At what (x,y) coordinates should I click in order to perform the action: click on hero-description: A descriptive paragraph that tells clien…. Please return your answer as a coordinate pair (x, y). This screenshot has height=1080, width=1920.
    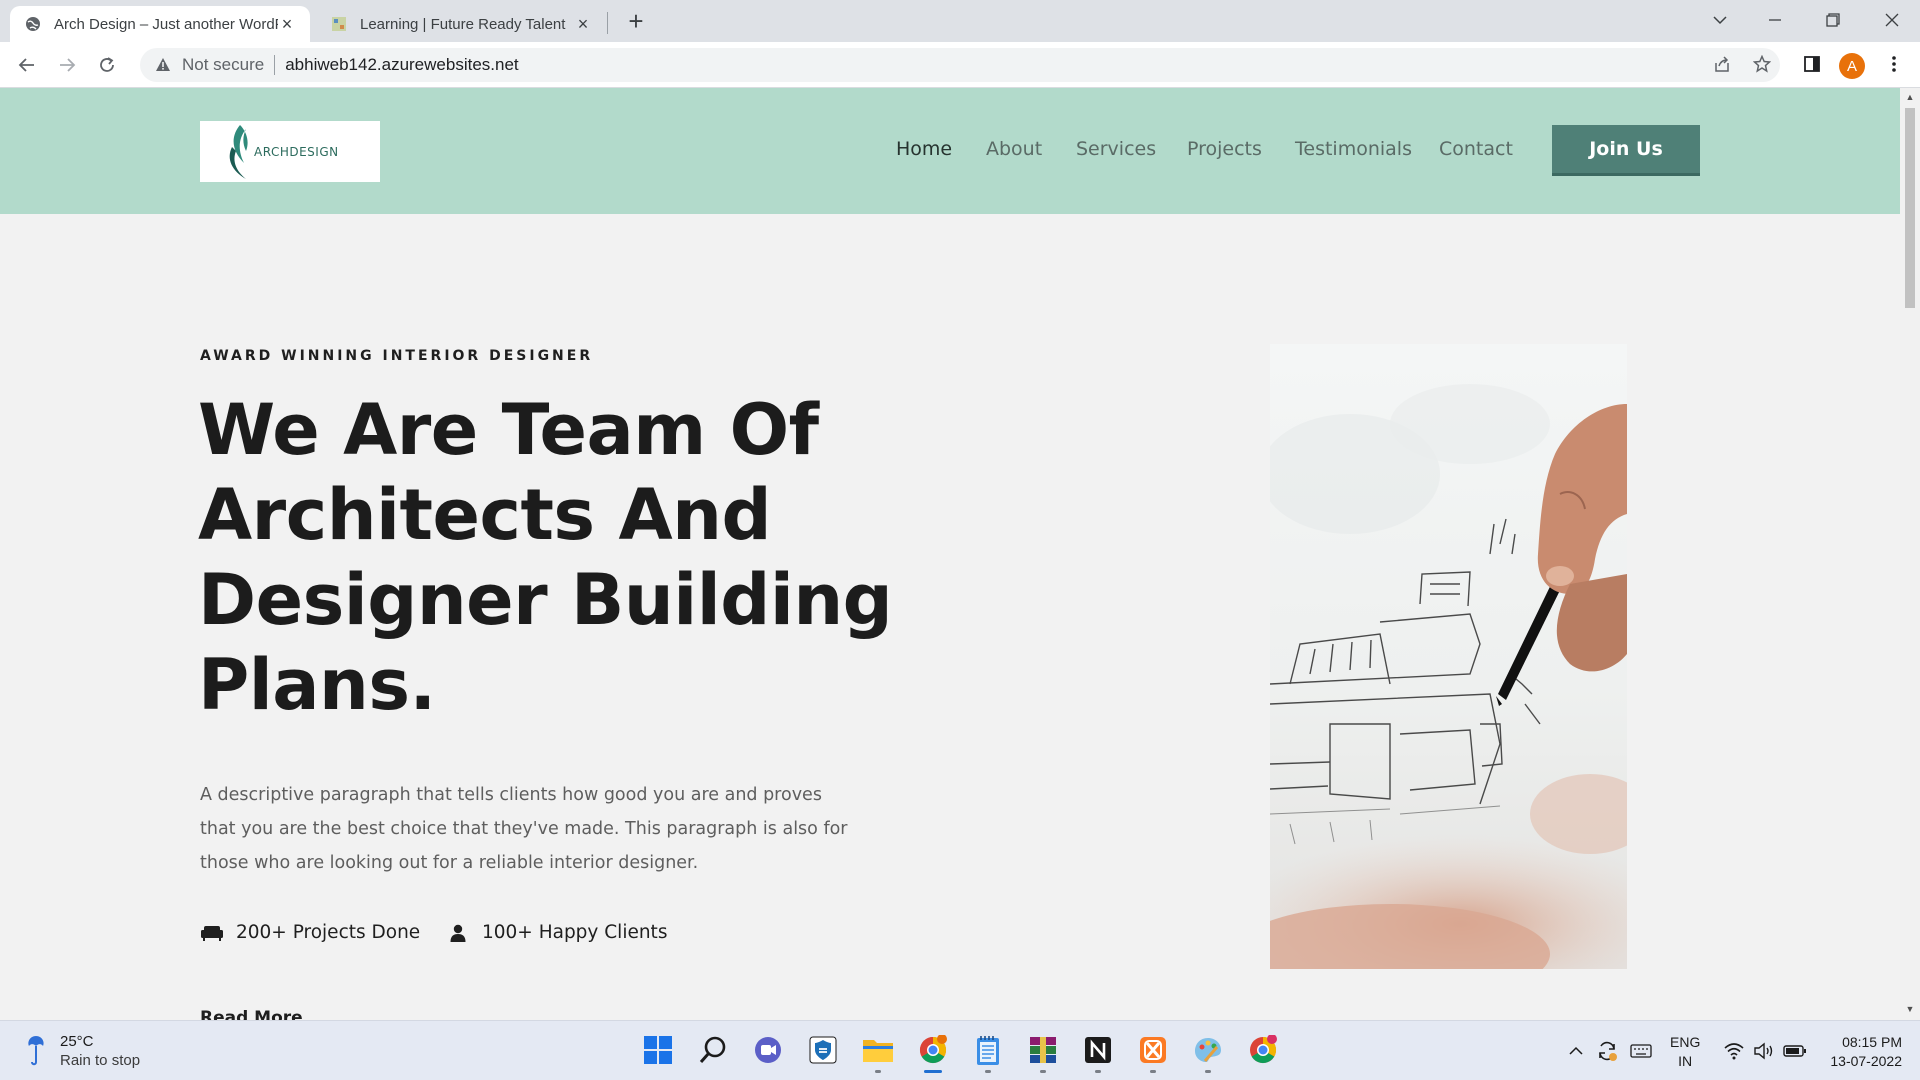
    Looking at the image, I should click on (524, 829).